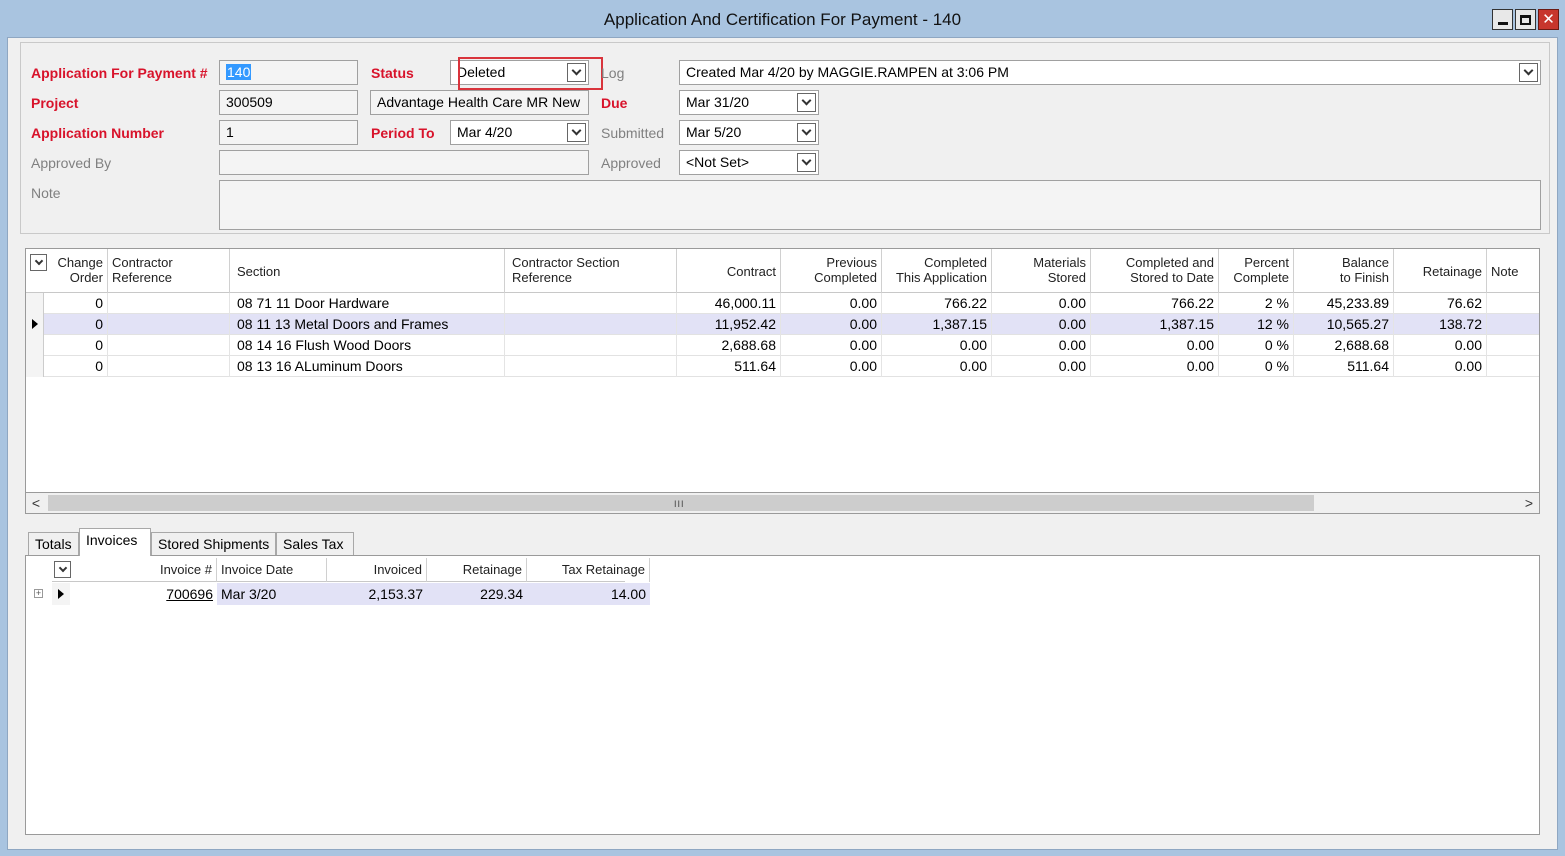 Image resolution: width=1565 pixels, height=856 pixels. What do you see at coordinates (145, 594) in the screenshot?
I see `invoice-number-link: 700696` at bounding box center [145, 594].